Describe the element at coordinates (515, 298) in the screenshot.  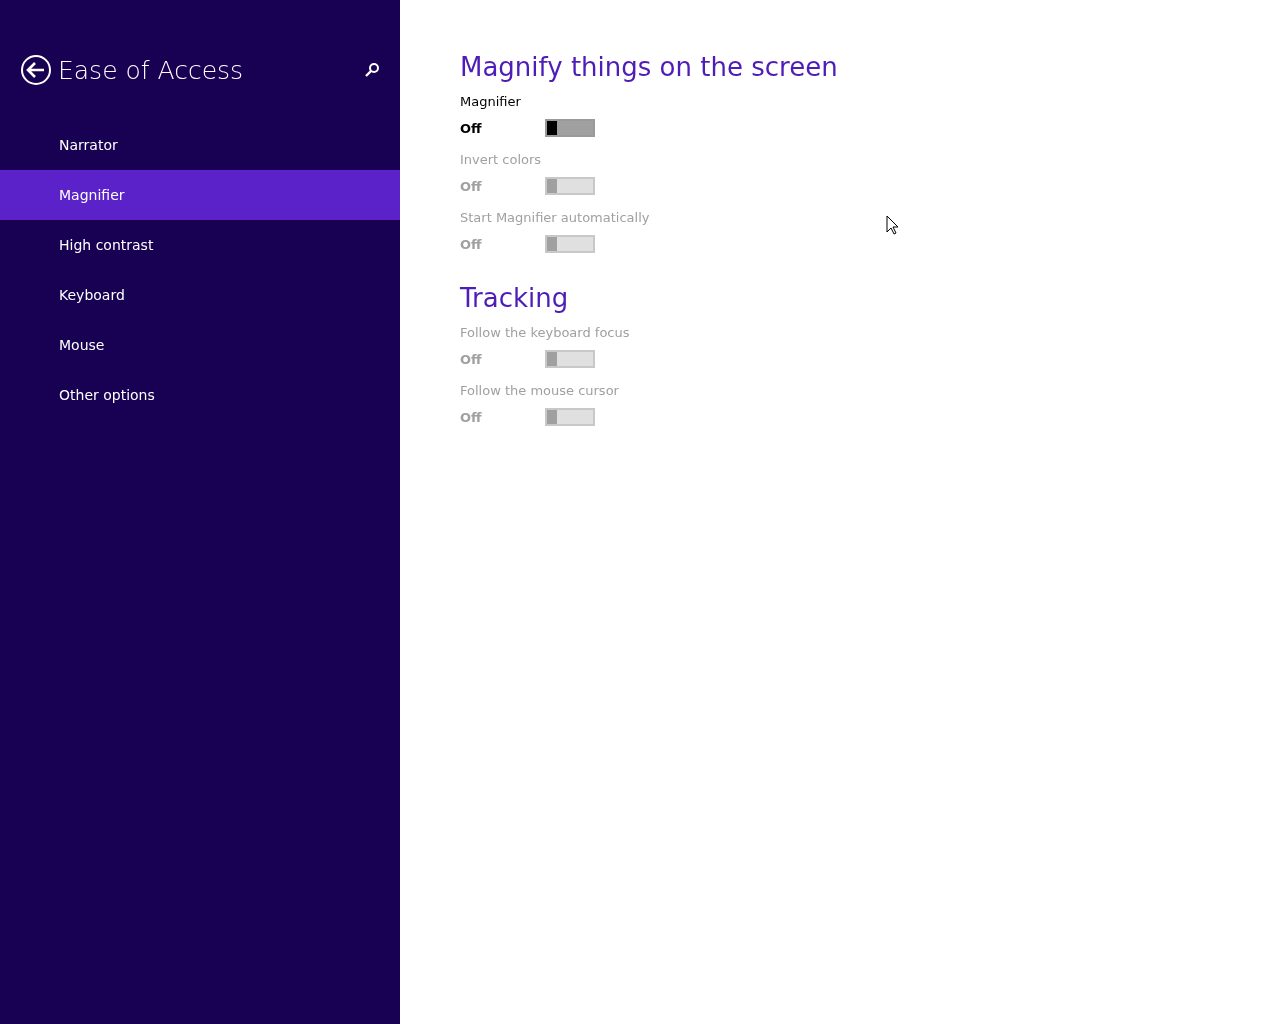
I see `section-heading: Tracking` at that location.